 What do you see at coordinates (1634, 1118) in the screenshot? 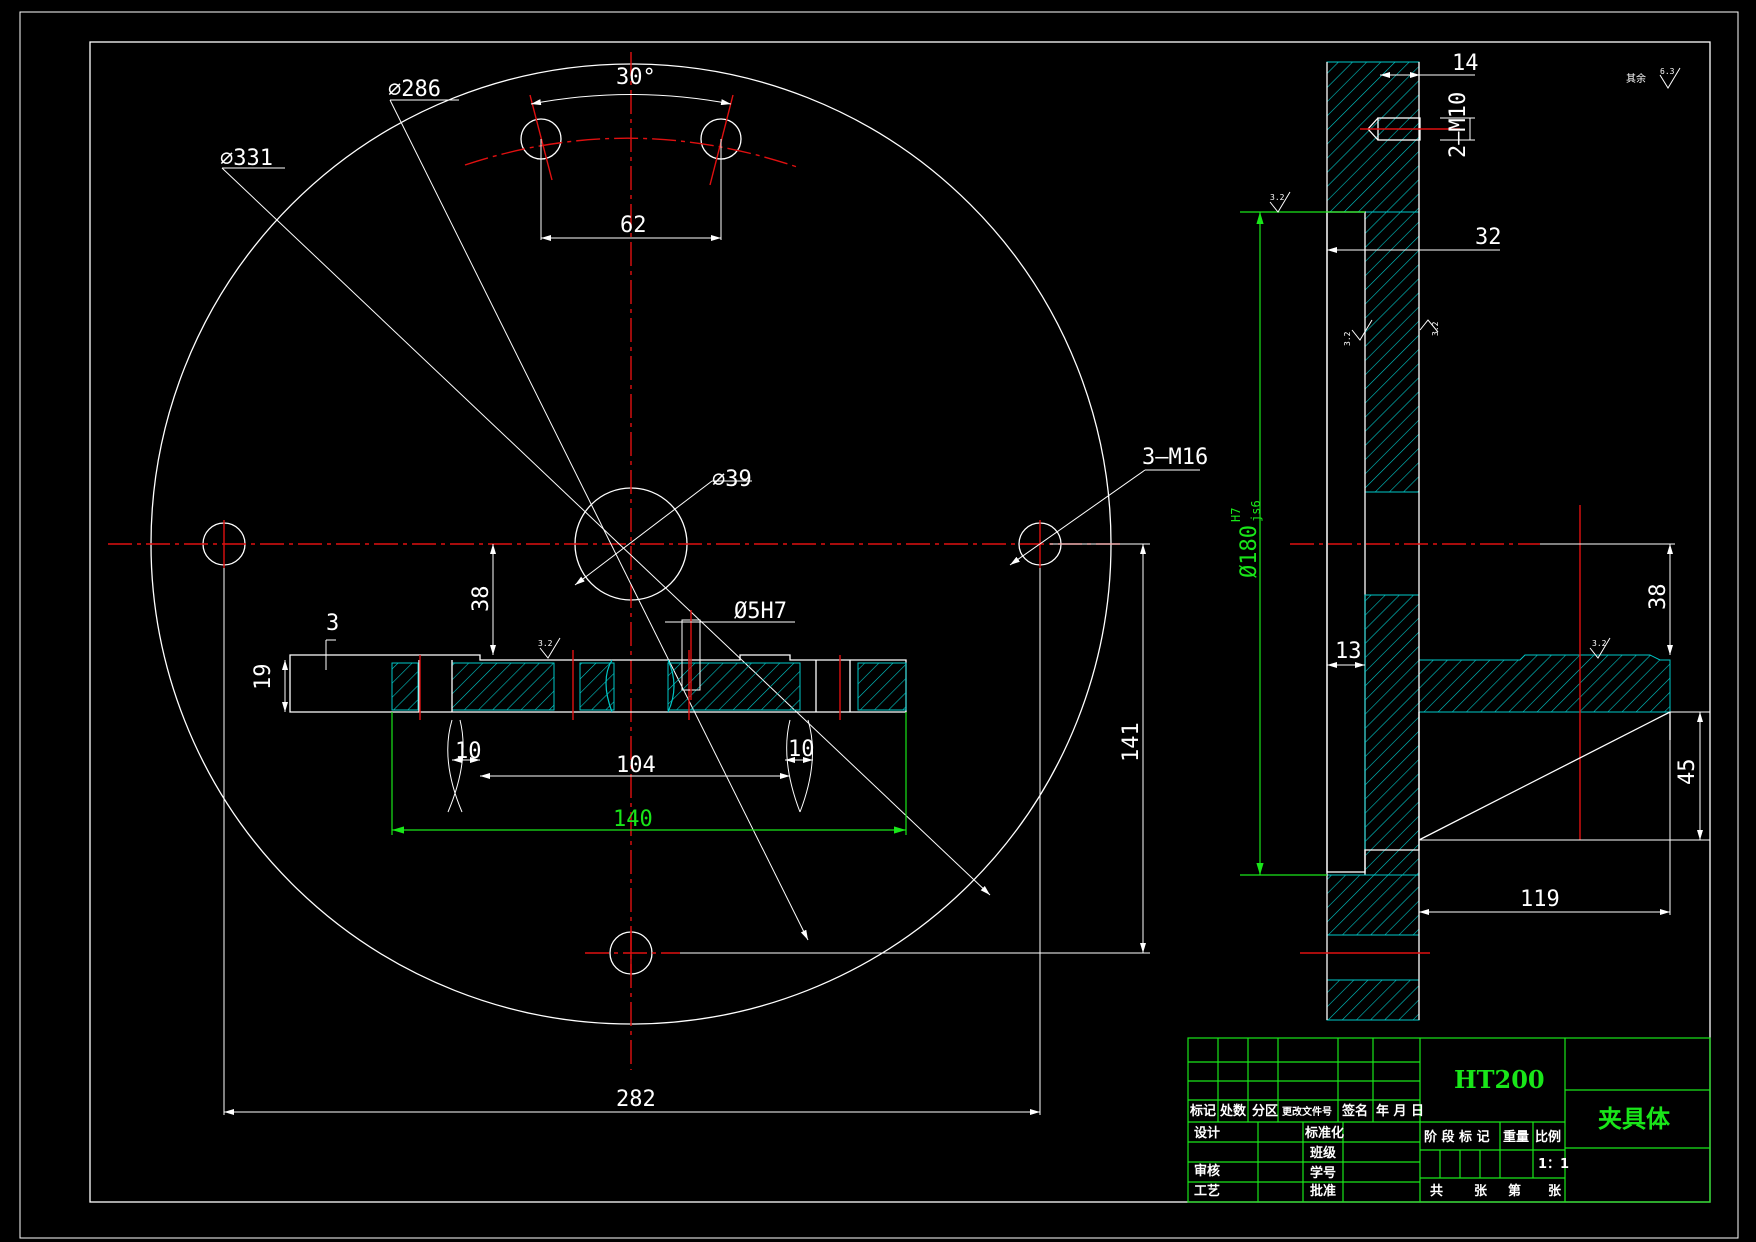
I see `part-name: 夹具体` at bounding box center [1634, 1118].